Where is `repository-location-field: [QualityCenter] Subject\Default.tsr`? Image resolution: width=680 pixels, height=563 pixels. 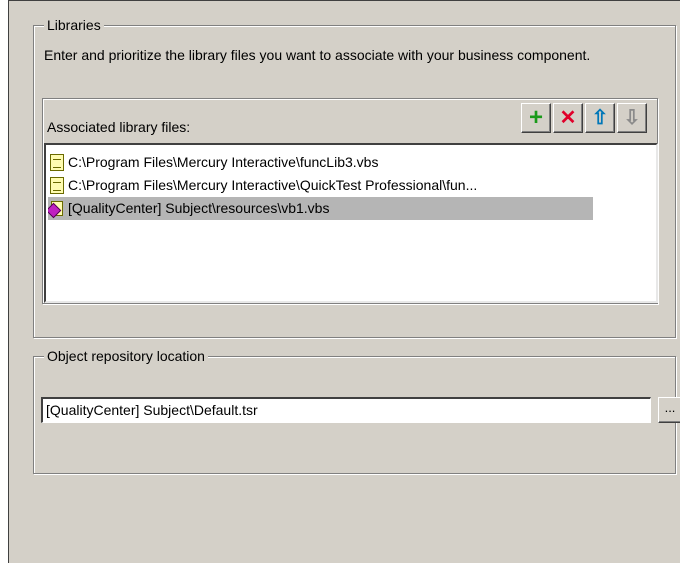 repository-location-field: [QualityCenter] Subject\Default.tsr is located at coordinates (346, 410).